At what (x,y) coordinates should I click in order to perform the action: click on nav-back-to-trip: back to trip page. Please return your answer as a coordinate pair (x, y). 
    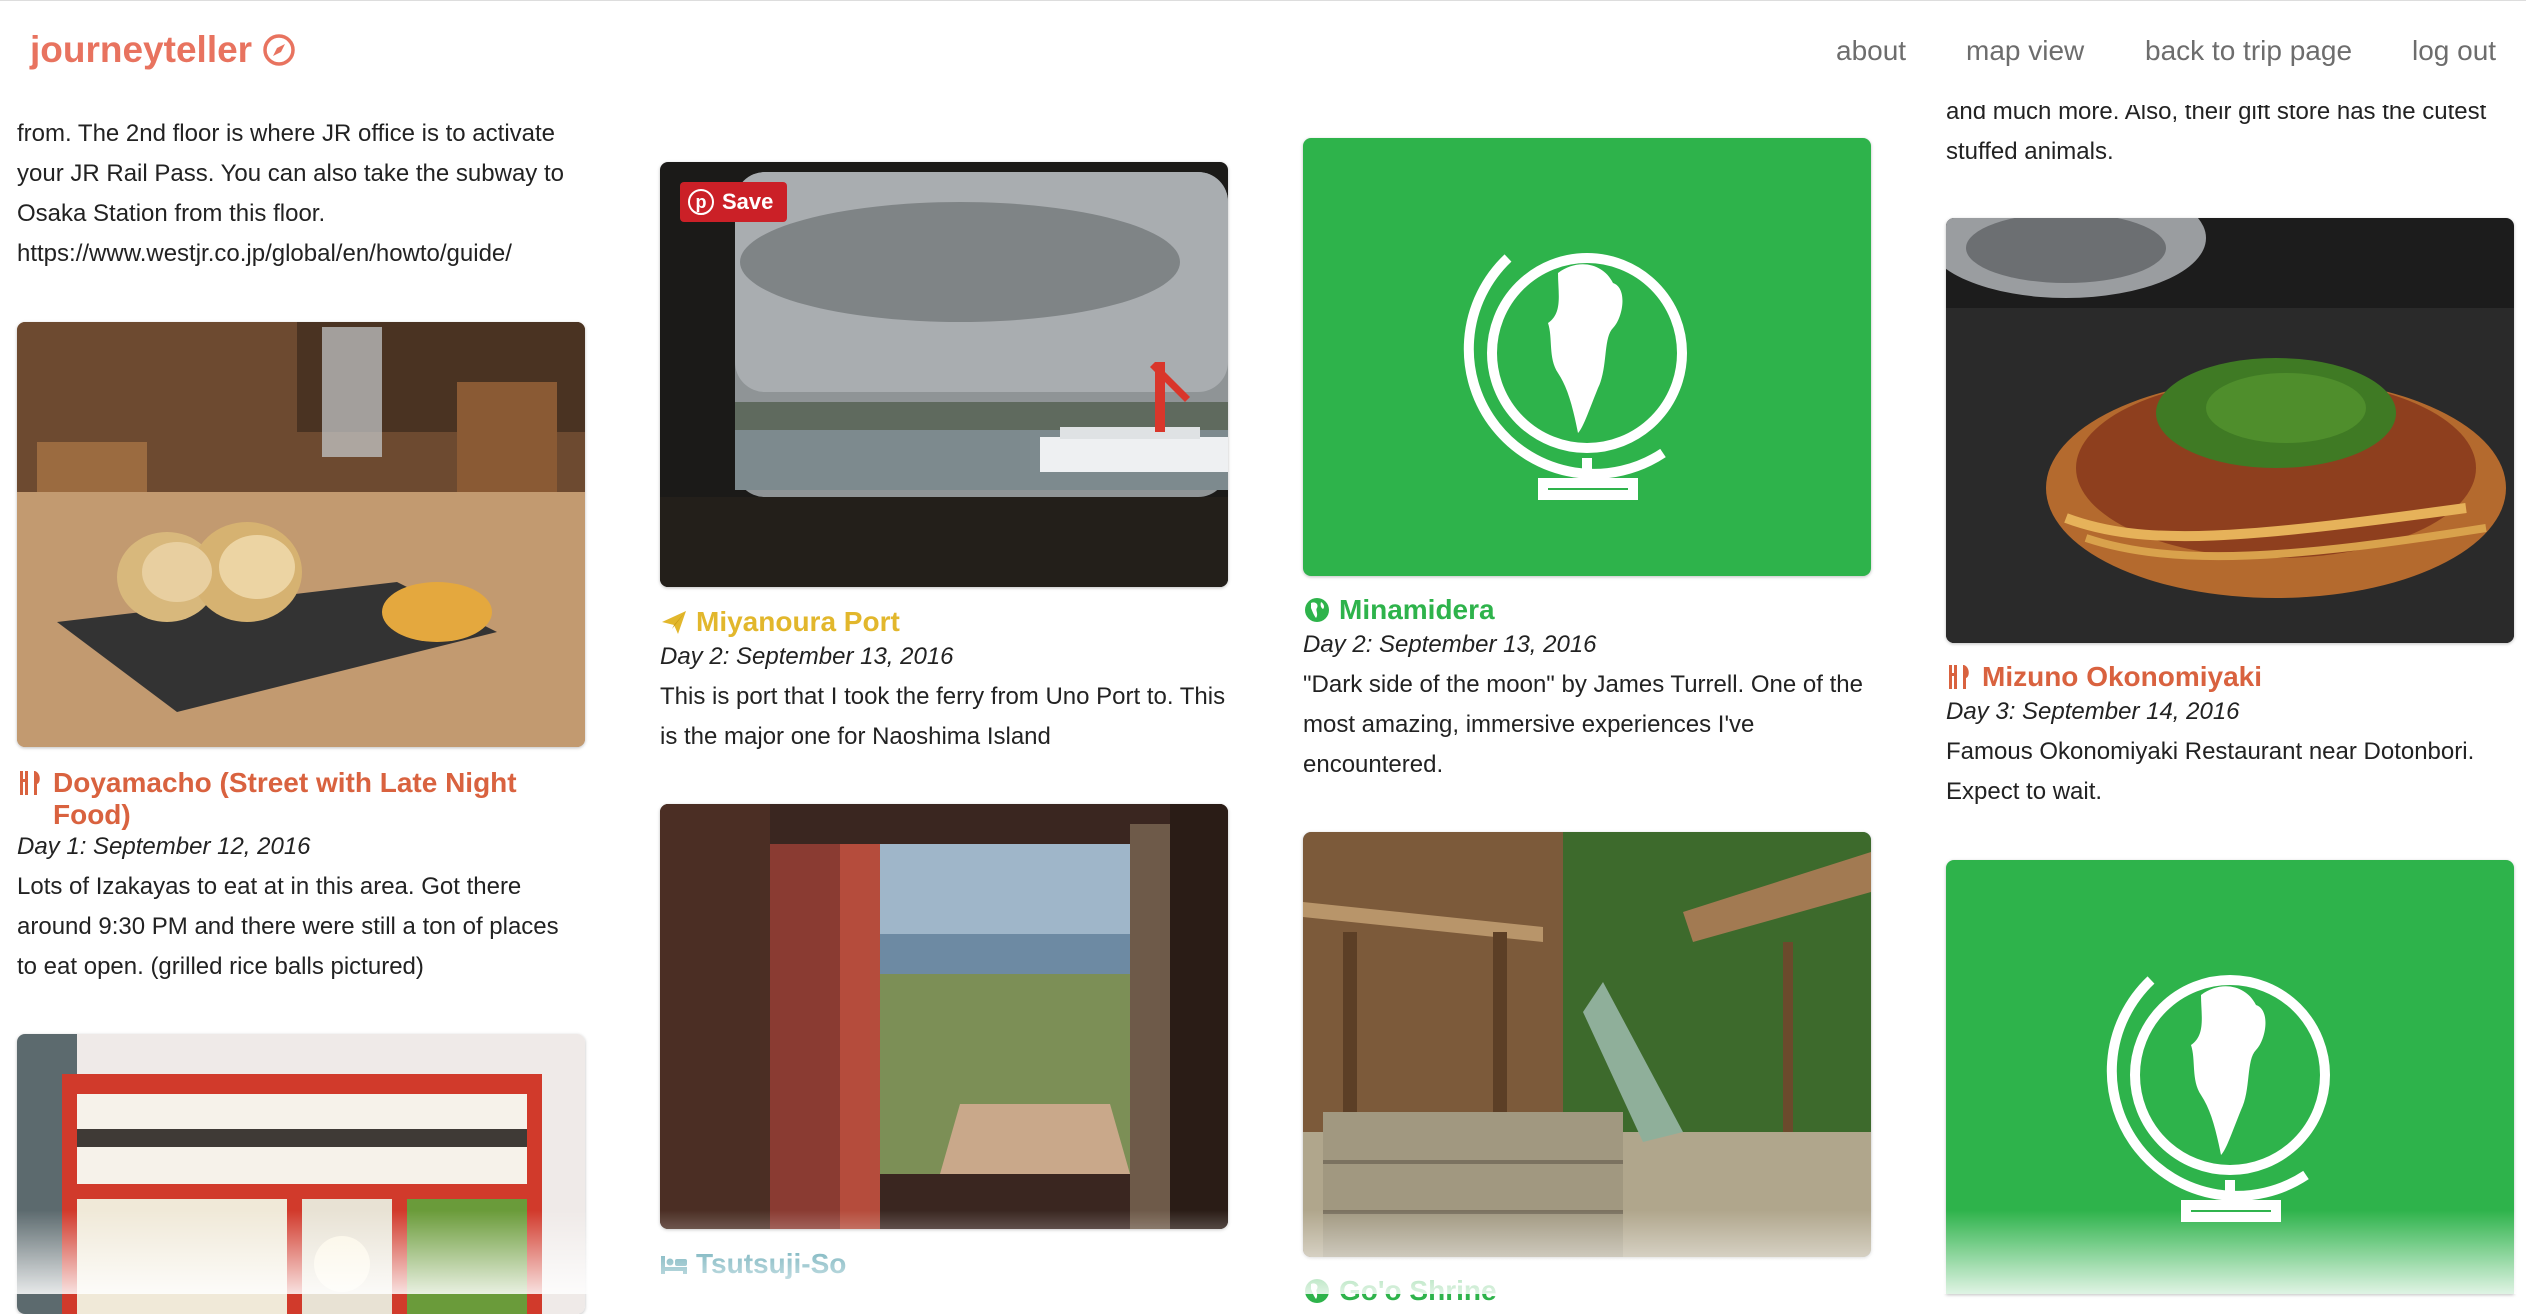
    Looking at the image, I should click on (2248, 51).